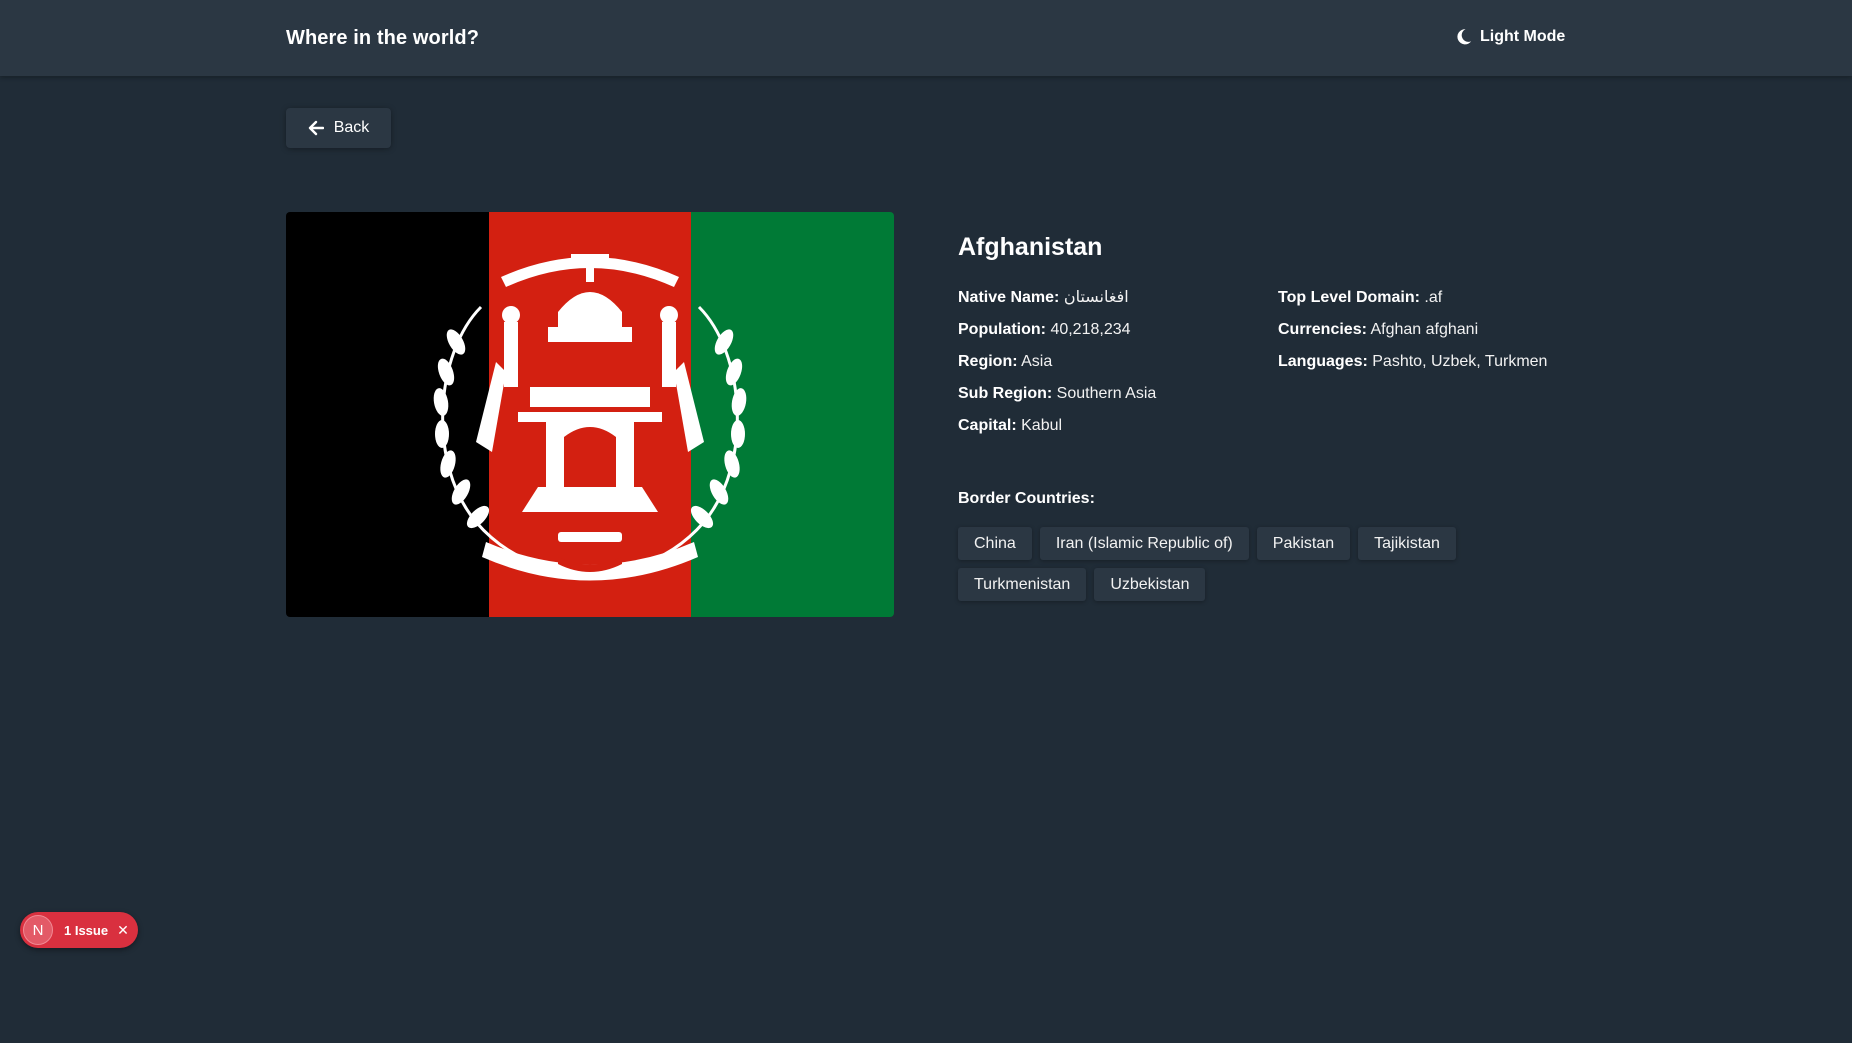 This screenshot has height=1043, width=1852. I want to click on dev-issues-badge: N 1 Issue ✕, so click(79, 930).